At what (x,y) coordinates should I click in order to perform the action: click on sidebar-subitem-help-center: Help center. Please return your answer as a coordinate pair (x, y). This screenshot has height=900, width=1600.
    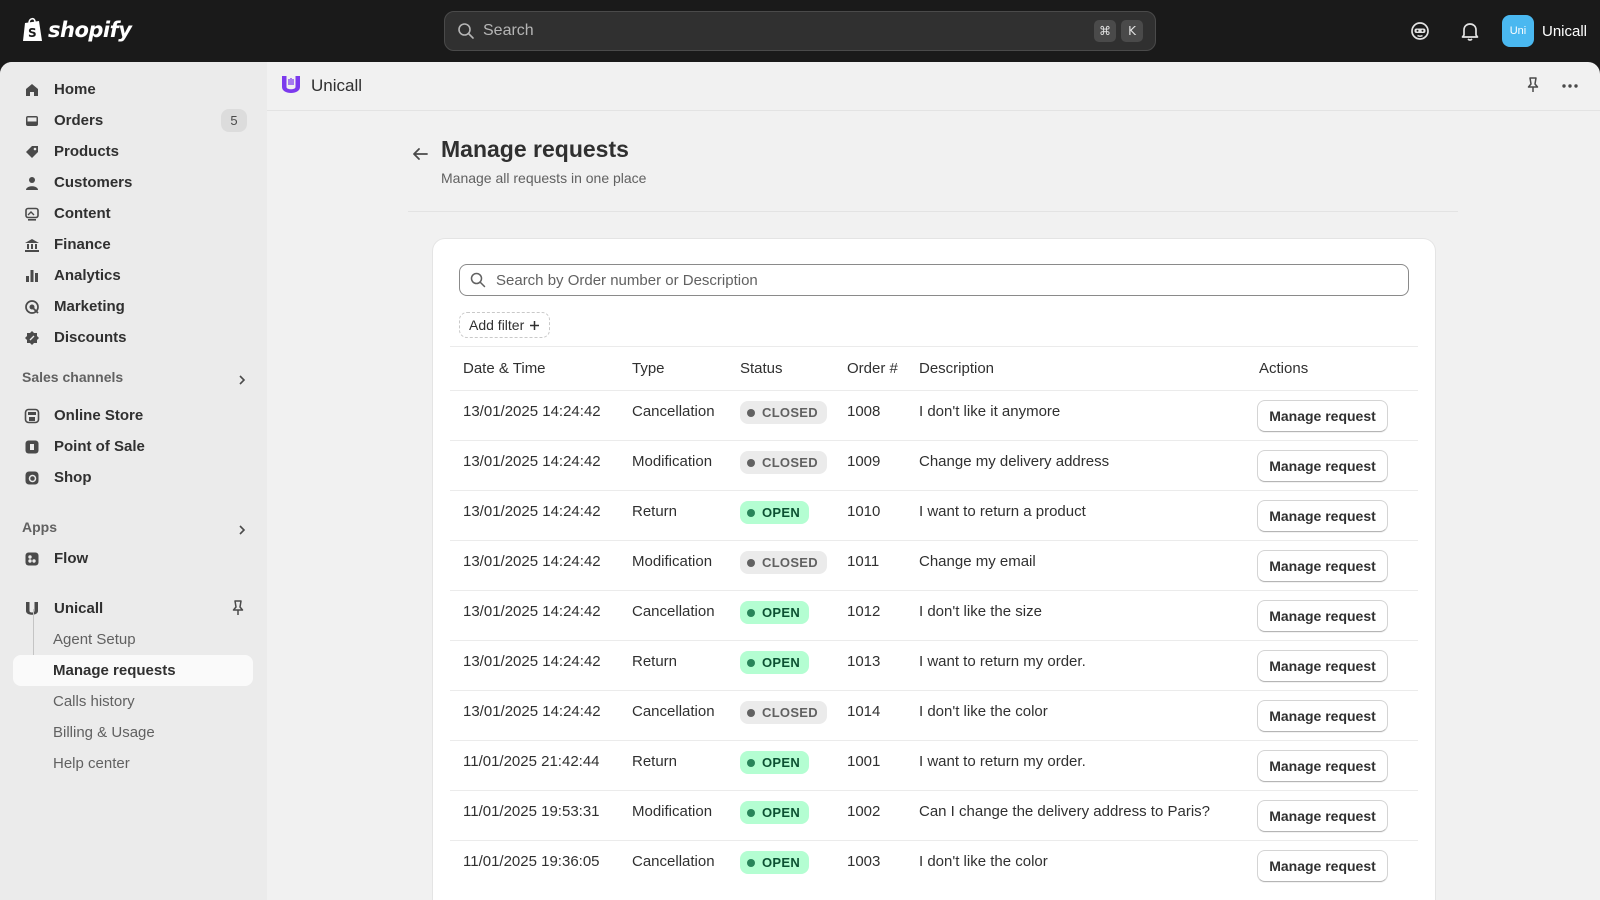
    Looking at the image, I should click on (133, 763).